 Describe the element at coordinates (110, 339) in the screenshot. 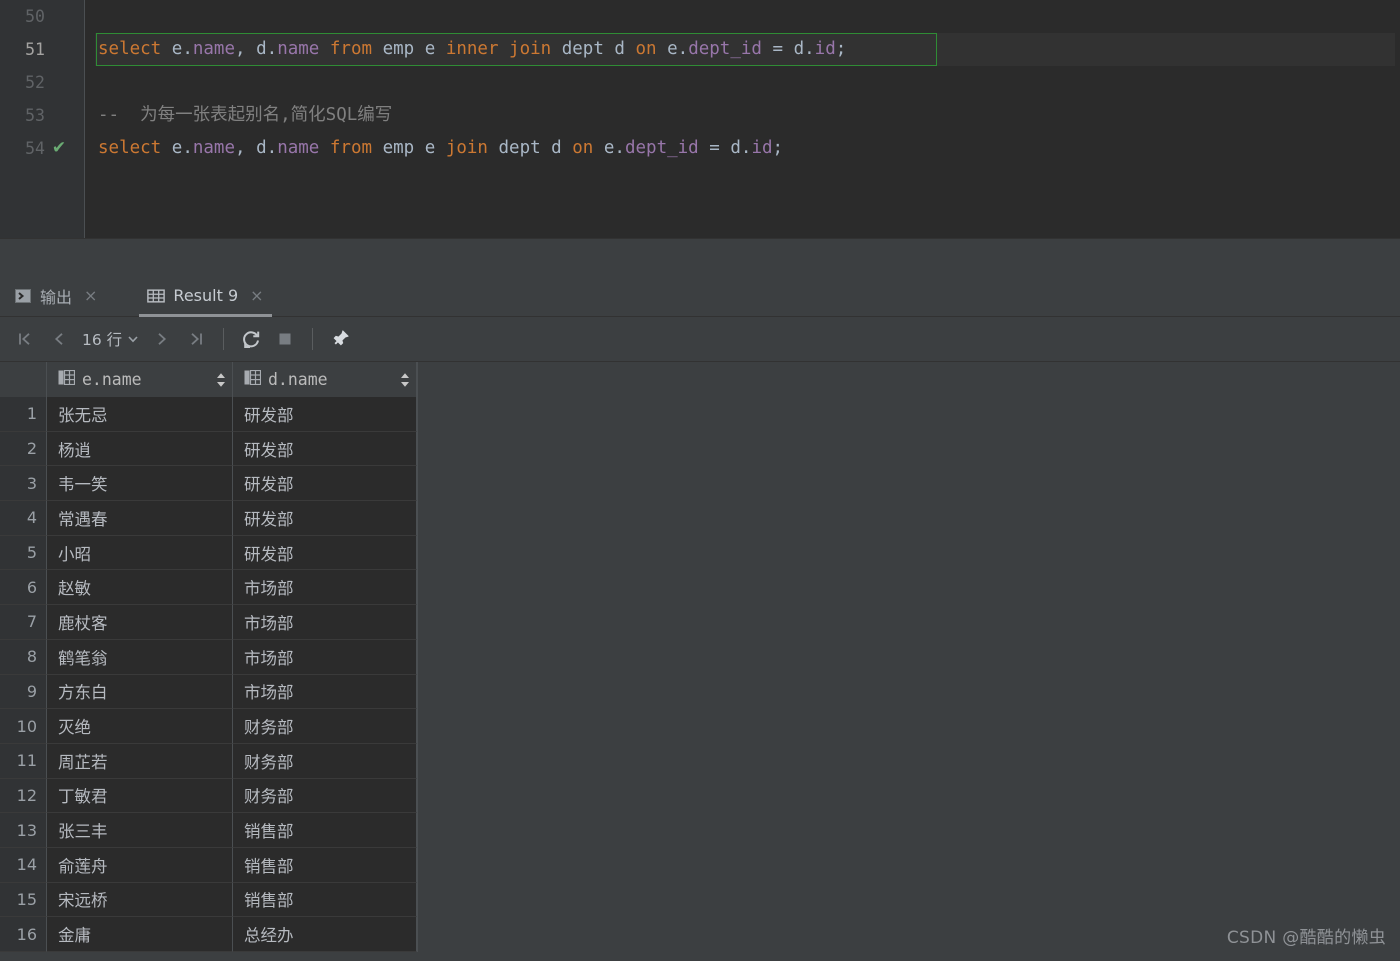

I see `row-count-selector: 16 行` at that location.